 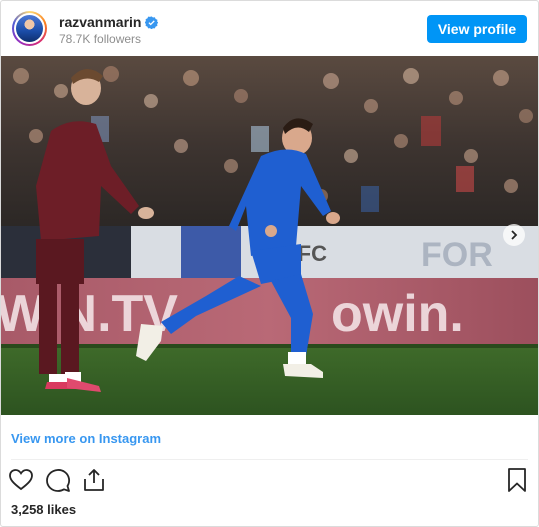 I want to click on avatar-image, so click(x=29, y=28).